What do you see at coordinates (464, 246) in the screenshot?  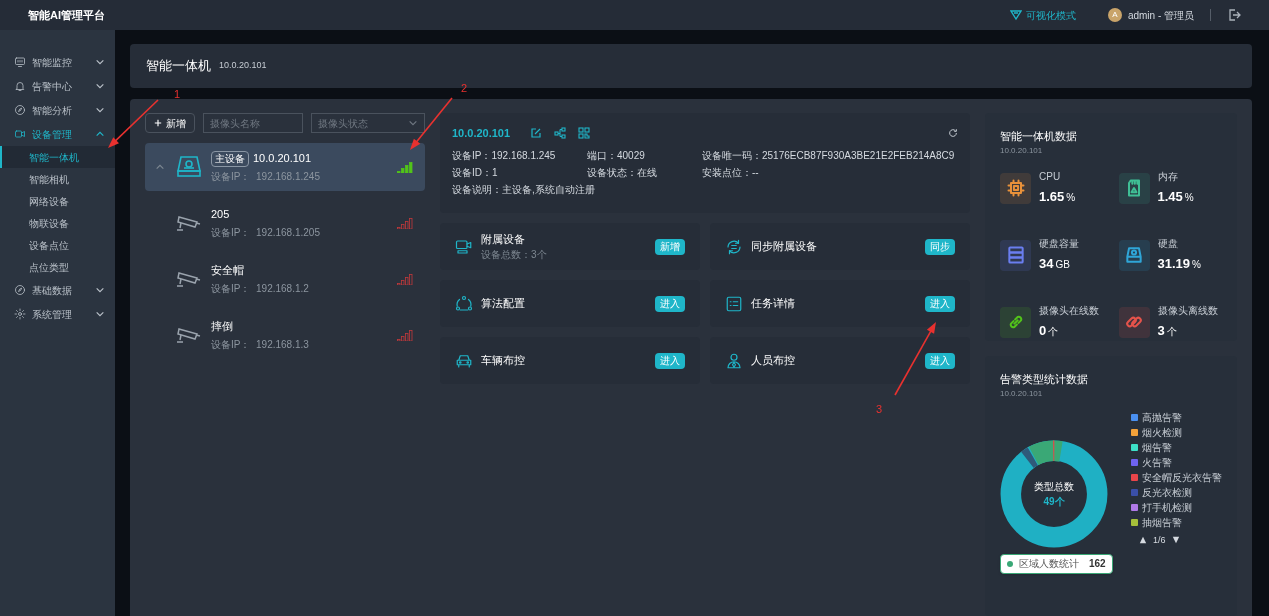 I see `camera-icon` at bounding box center [464, 246].